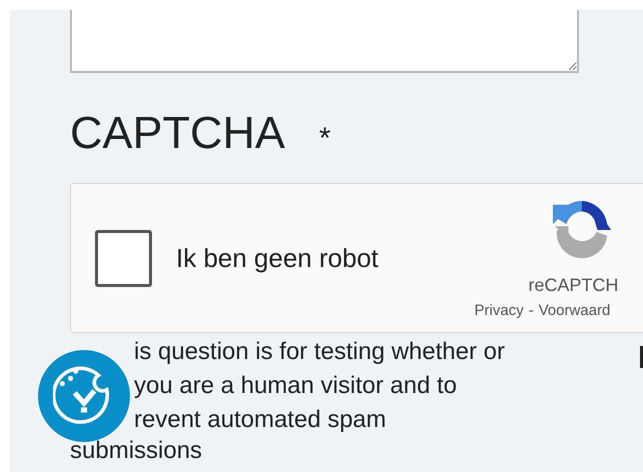  Describe the element at coordinates (641, 357) in the screenshot. I see `scrollbar-thumb` at that location.